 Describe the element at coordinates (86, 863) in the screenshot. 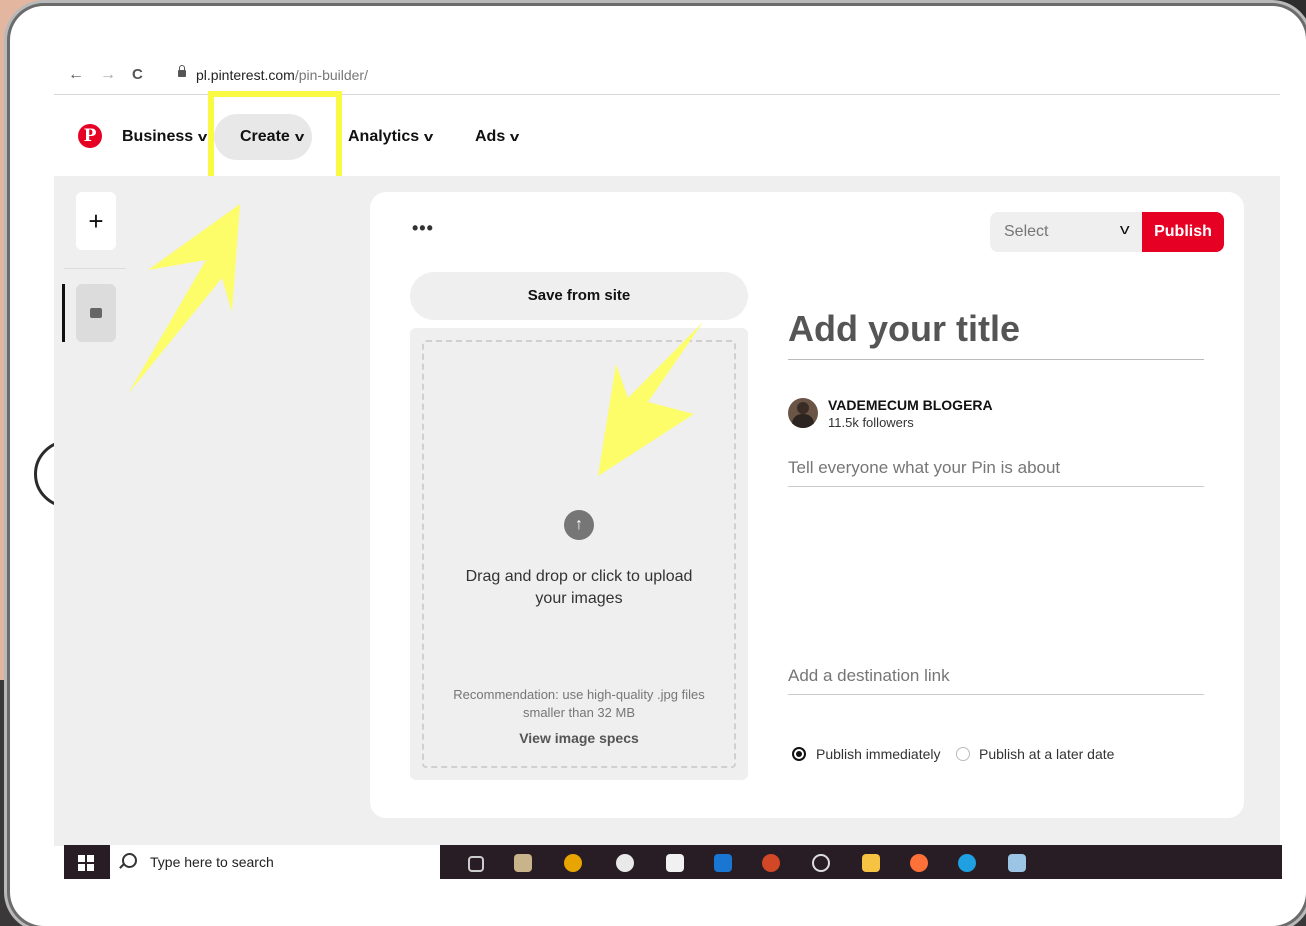

I see `windows-start-icon` at that location.